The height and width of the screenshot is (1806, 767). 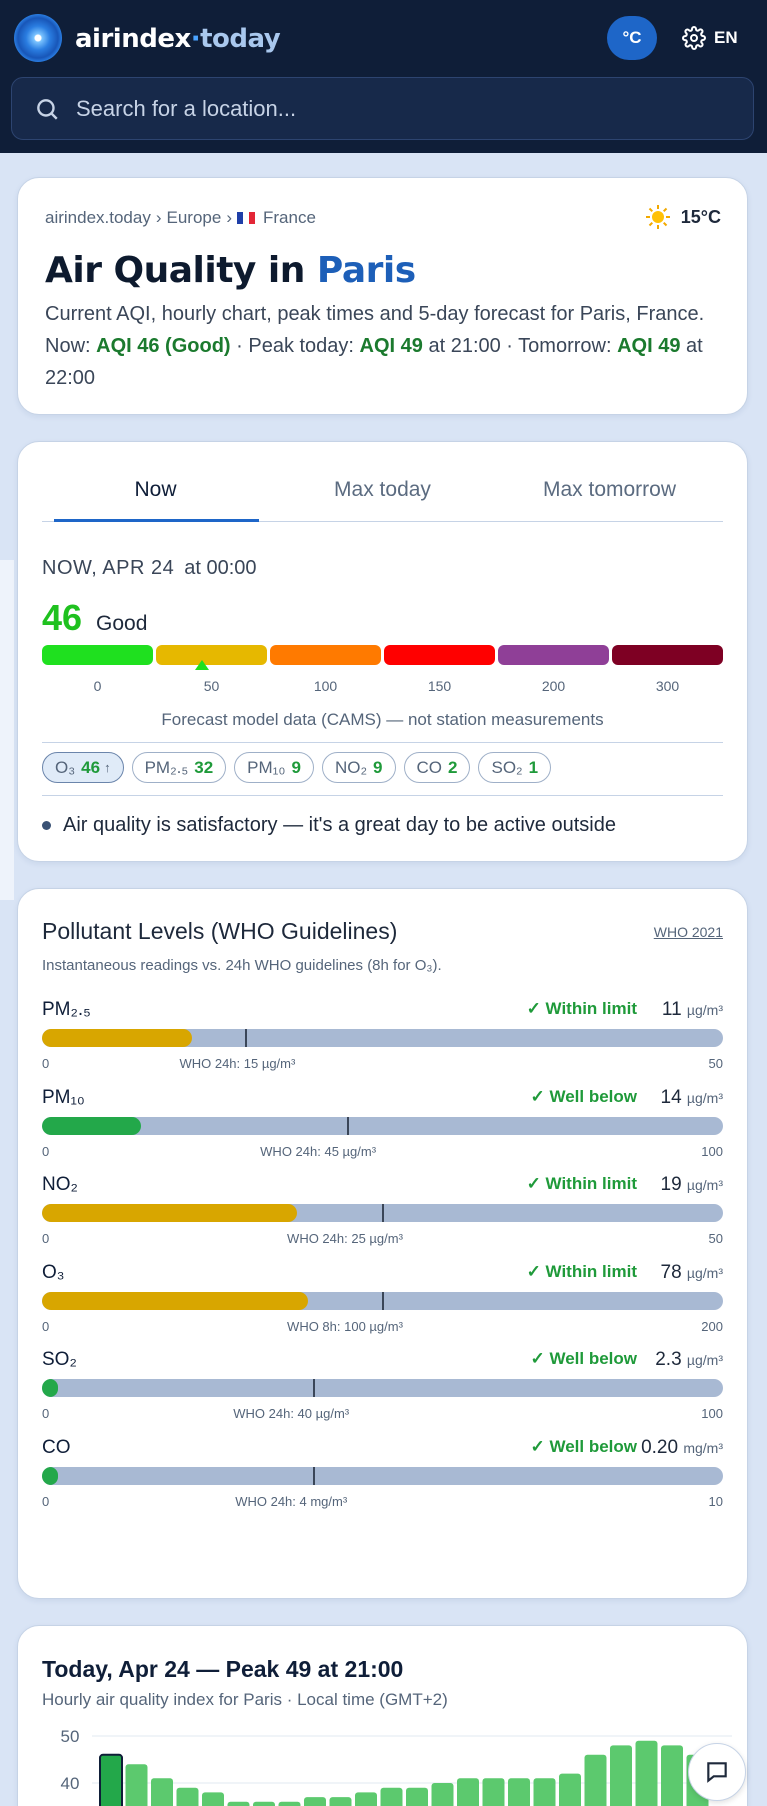 I want to click on tab-max-tomorrow: Max tomorrow, so click(x=609, y=496).